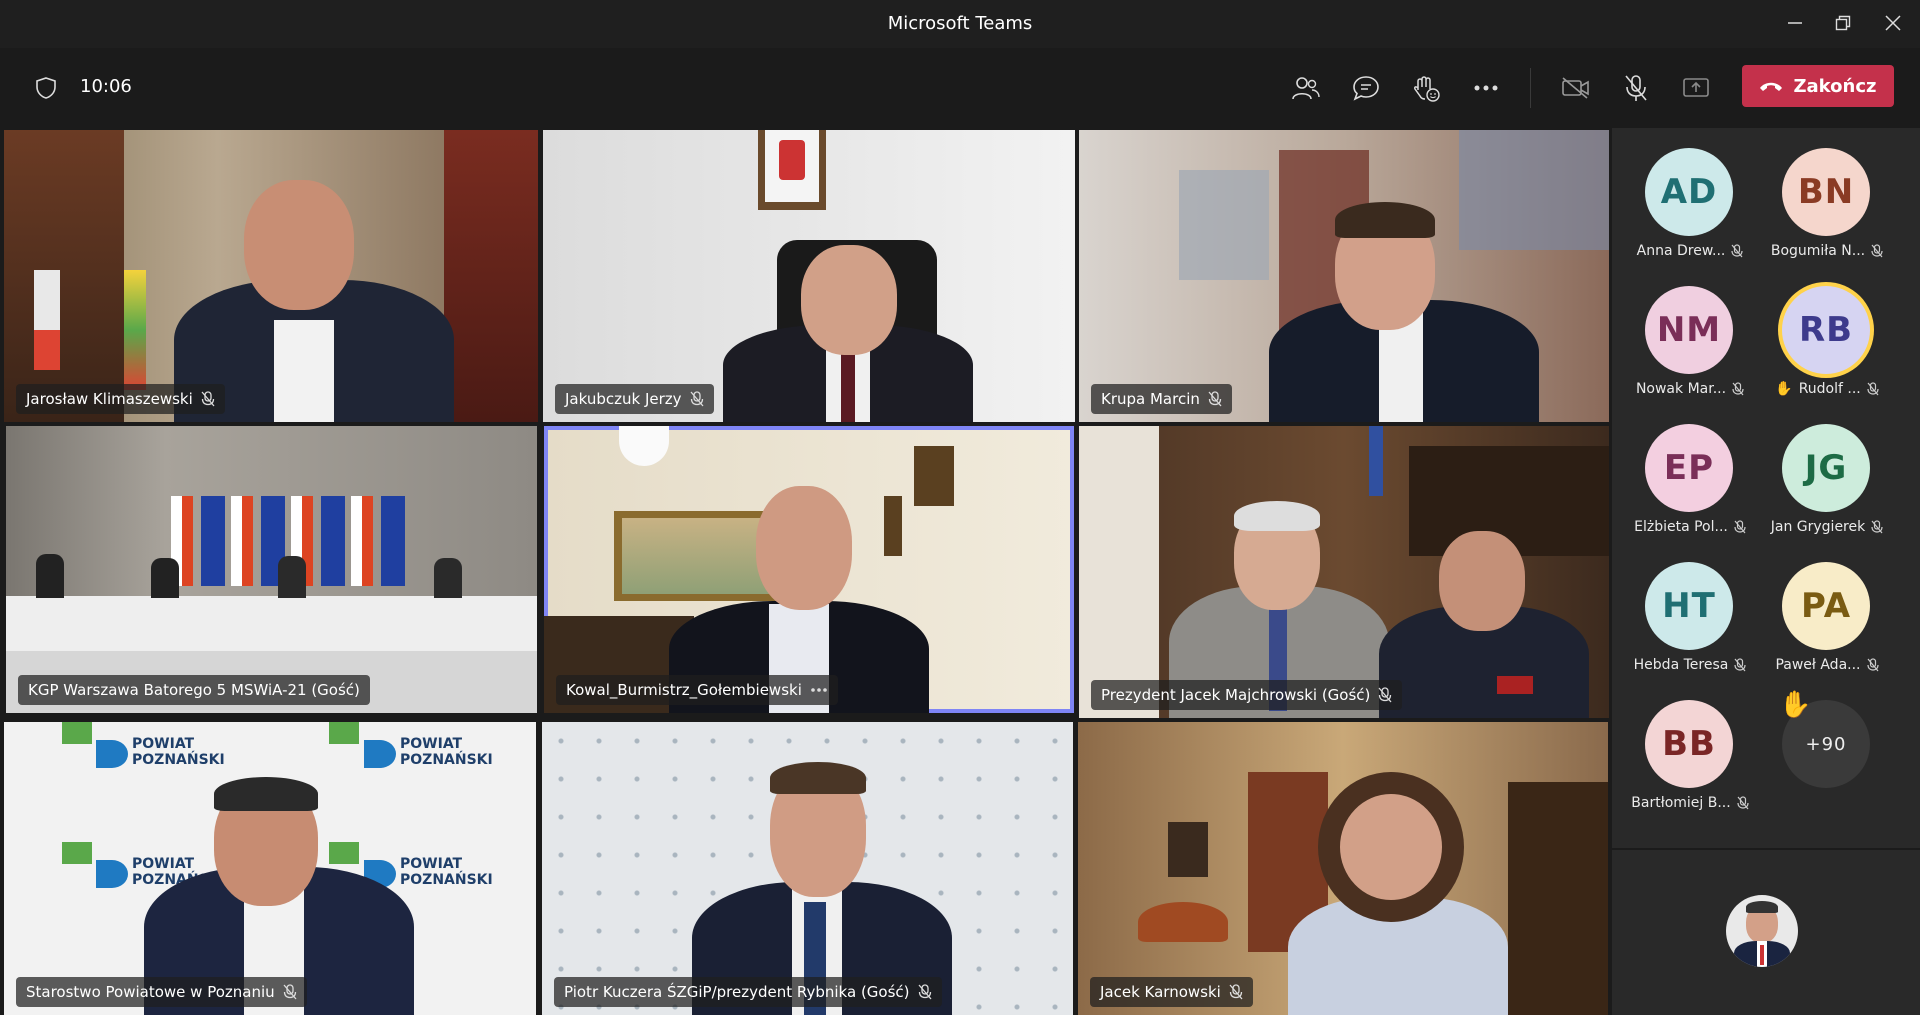 Image resolution: width=1920 pixels, height=1015 pixels. I want to click on window-title: Microsoft Teams, so click(960, 23).